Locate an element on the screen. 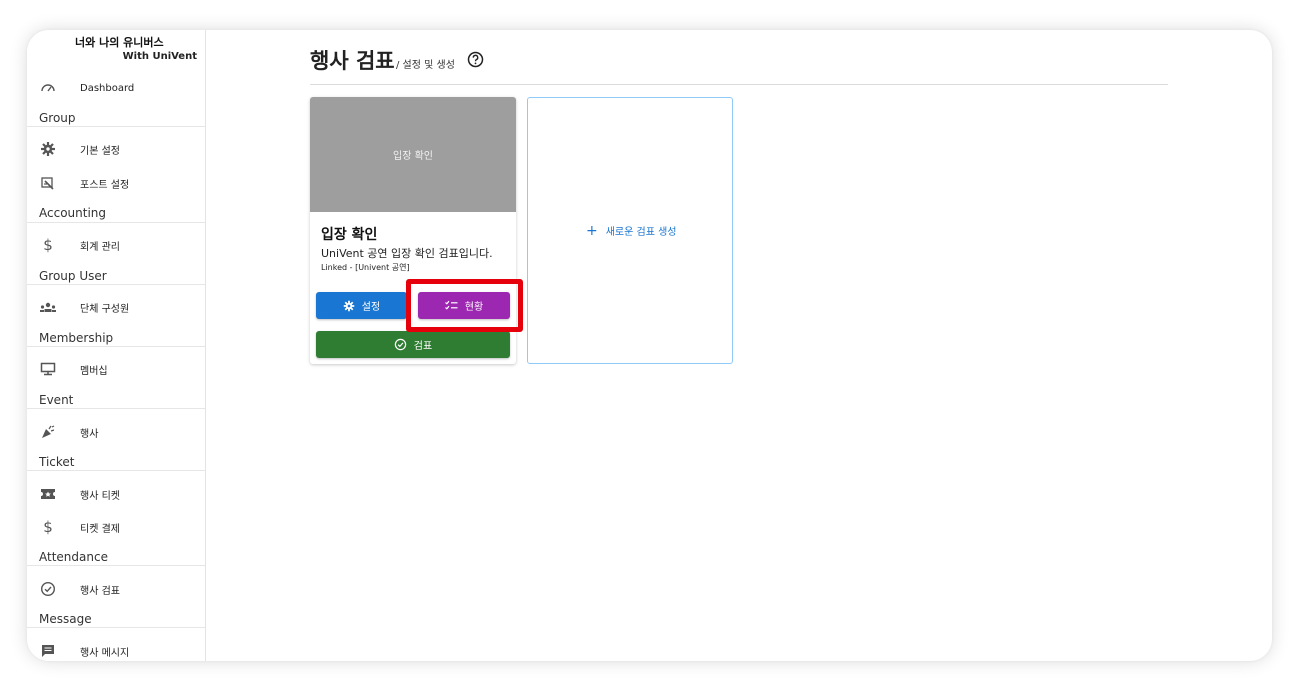  ticket-icon is located at coordinates (48, 494).